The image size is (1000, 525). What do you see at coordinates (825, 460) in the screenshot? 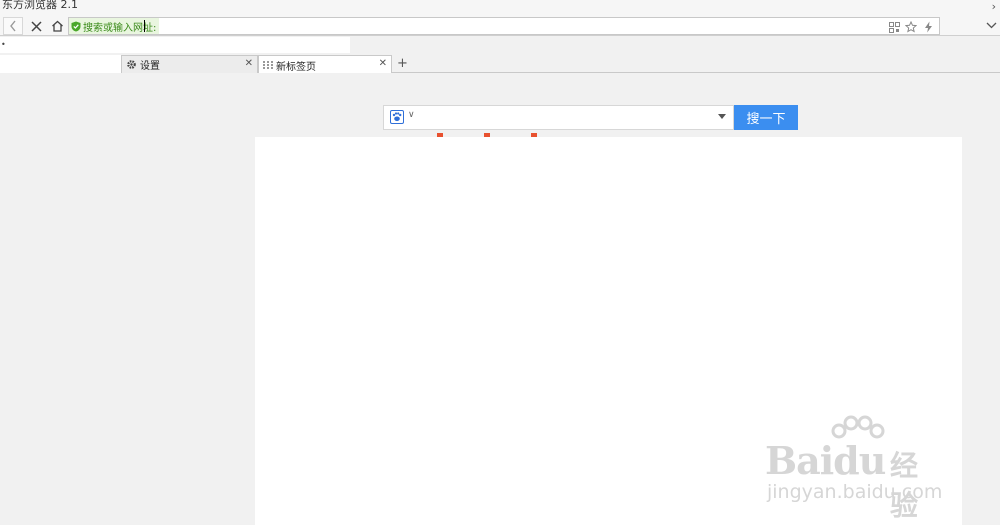
I see `watermark-logo: Baidu` at bounding box center [825, 460].